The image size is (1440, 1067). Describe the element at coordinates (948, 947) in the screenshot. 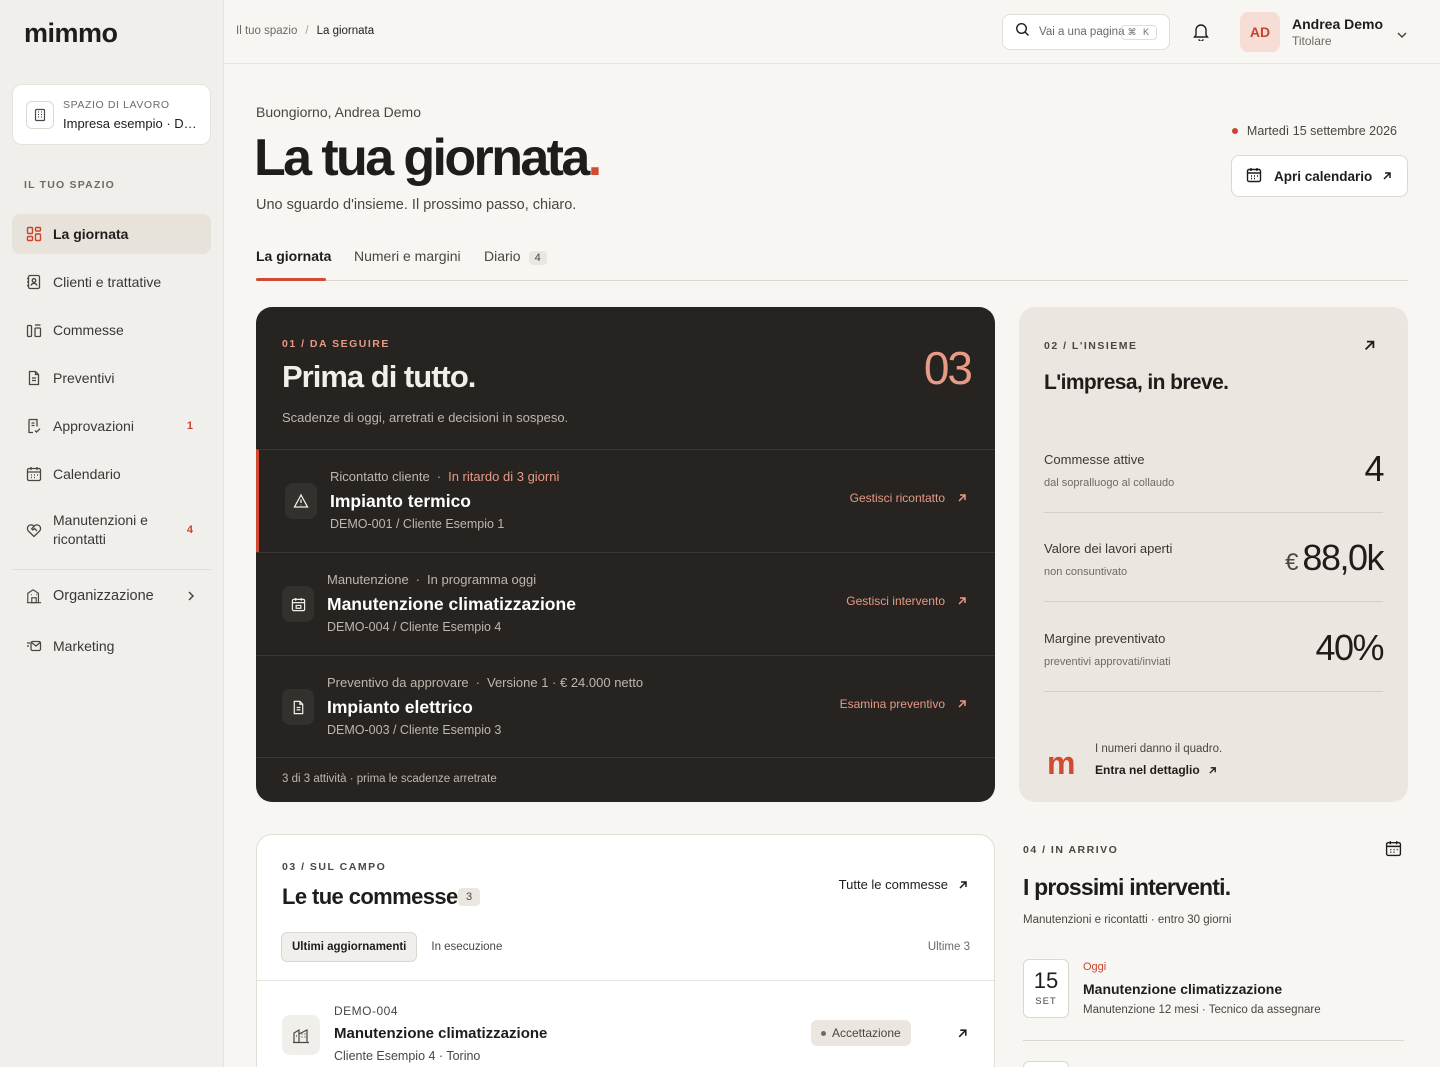

I see `jobs-range: Ultime 3` at that location.